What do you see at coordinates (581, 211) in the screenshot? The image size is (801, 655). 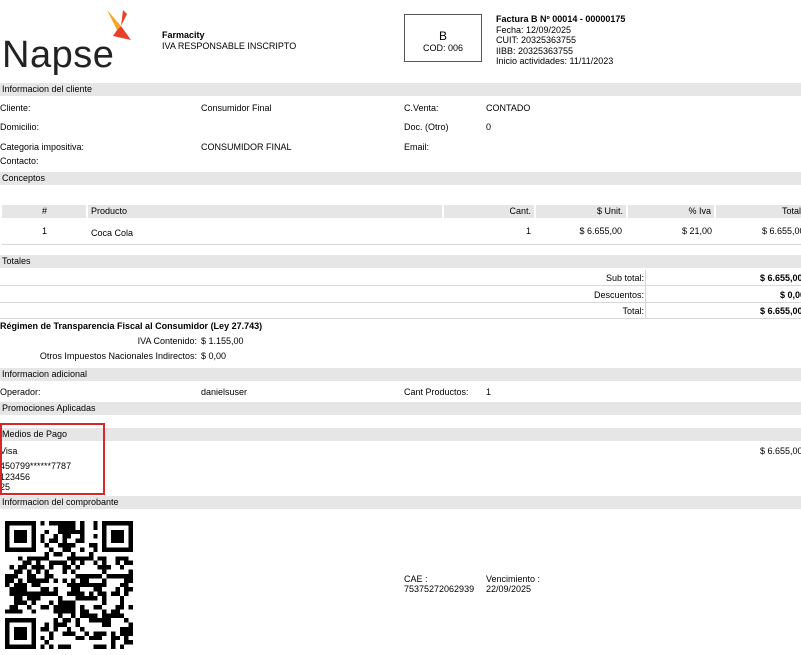 I see `col-header-unit: $ Unit.` at bounding box center [581, 211].